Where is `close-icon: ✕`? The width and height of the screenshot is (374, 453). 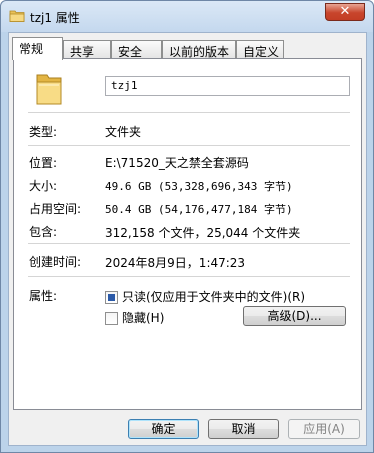
close-icon: ✕ is located at coordinates (345, 11).